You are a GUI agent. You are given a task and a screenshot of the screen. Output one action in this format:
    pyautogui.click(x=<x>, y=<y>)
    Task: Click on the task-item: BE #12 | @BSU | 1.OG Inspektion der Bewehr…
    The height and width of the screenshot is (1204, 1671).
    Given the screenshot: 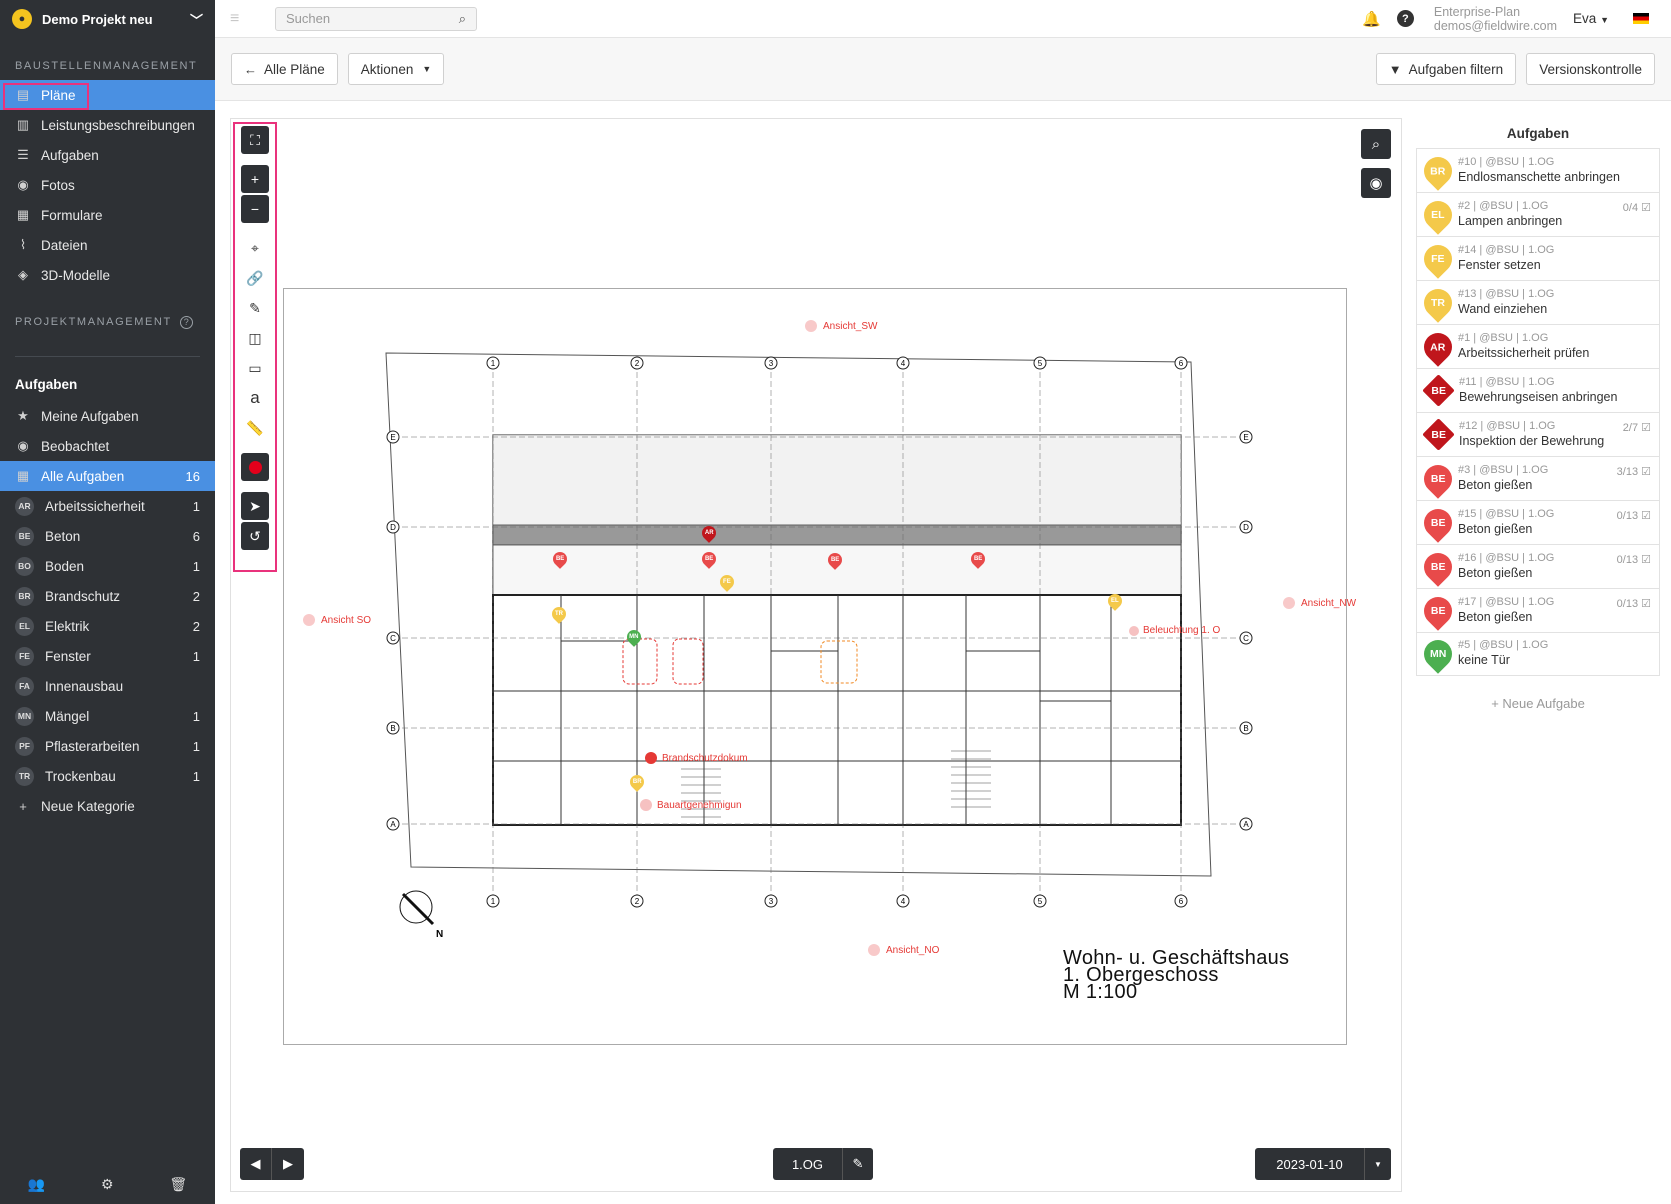 What is the action you would take?
    pyautogui.click(x=1538, y=434)
    